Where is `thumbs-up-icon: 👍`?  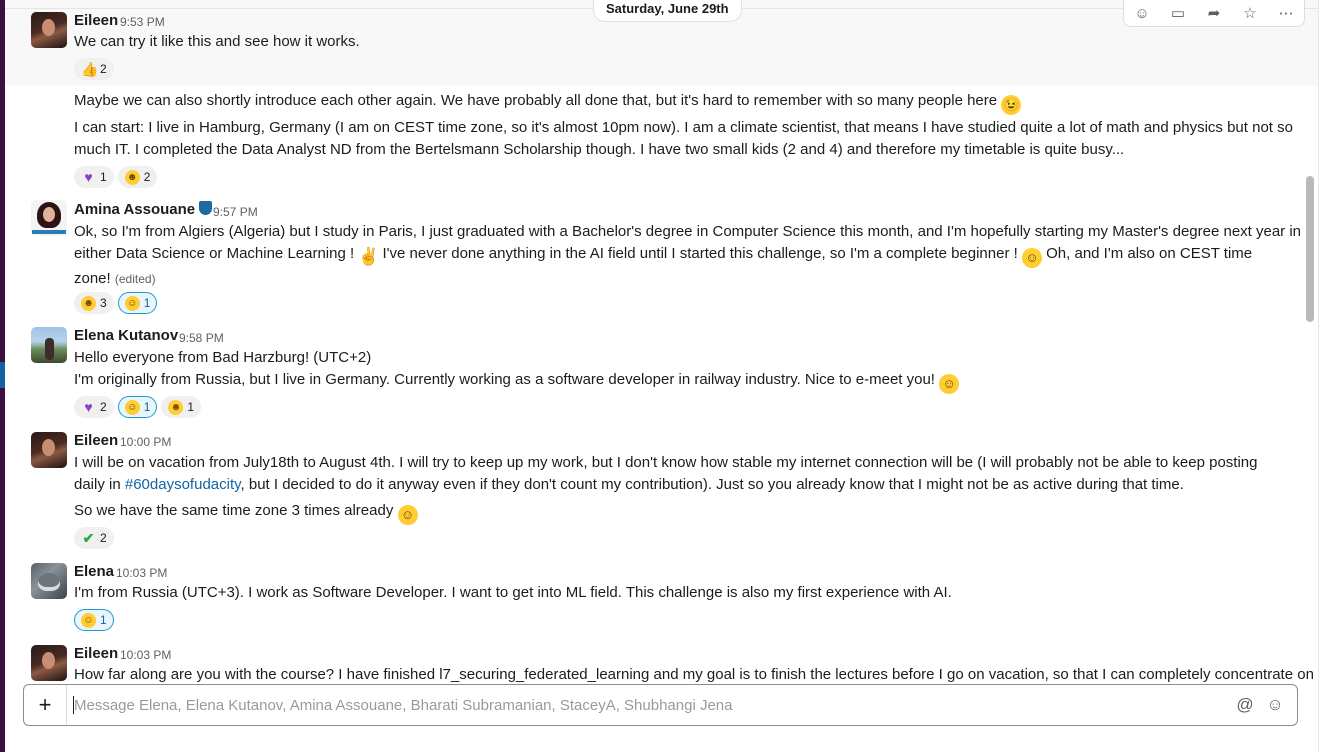
thumbs-up-icon: 👍 is located at coordinates (90, 68).